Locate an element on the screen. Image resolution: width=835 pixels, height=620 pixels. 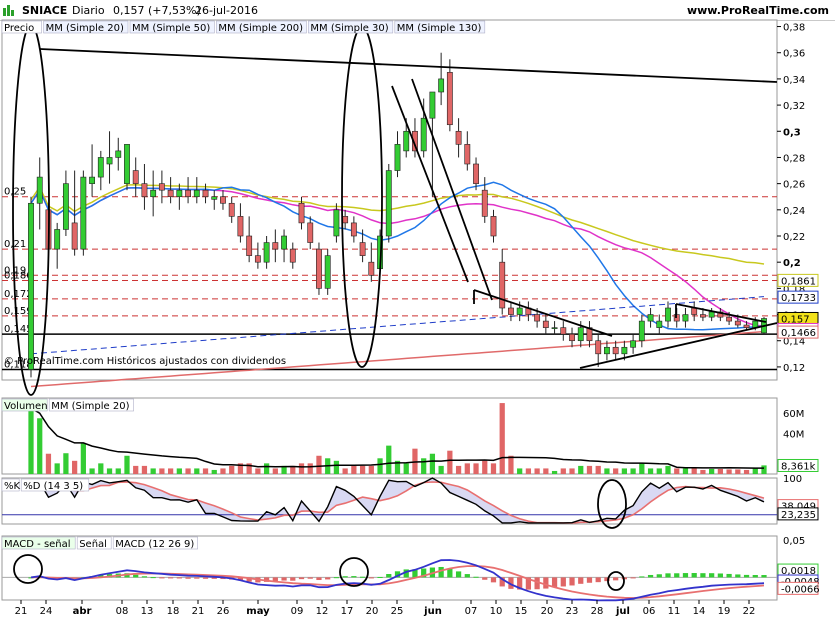
price-tag-label: 0,1733 is located at coordinates (798, 298).